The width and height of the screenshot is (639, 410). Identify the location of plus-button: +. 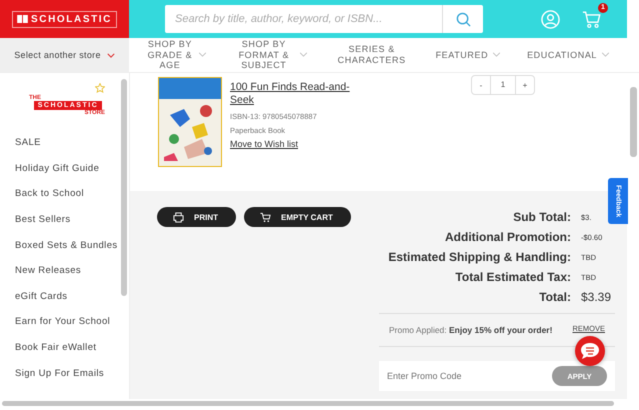
(525, 85).